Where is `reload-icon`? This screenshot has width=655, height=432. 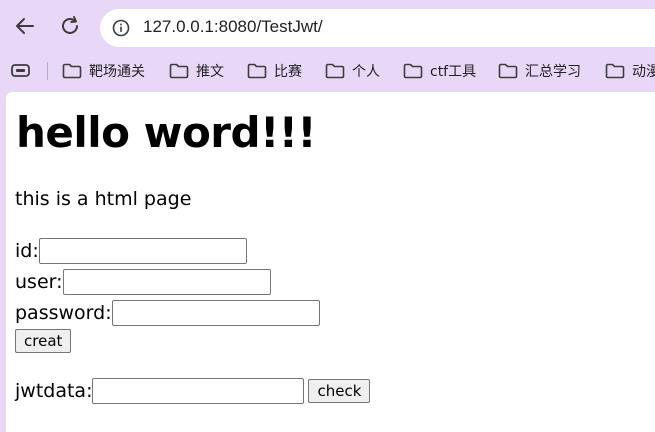 reload-icon is located at coordinates (70, 25).